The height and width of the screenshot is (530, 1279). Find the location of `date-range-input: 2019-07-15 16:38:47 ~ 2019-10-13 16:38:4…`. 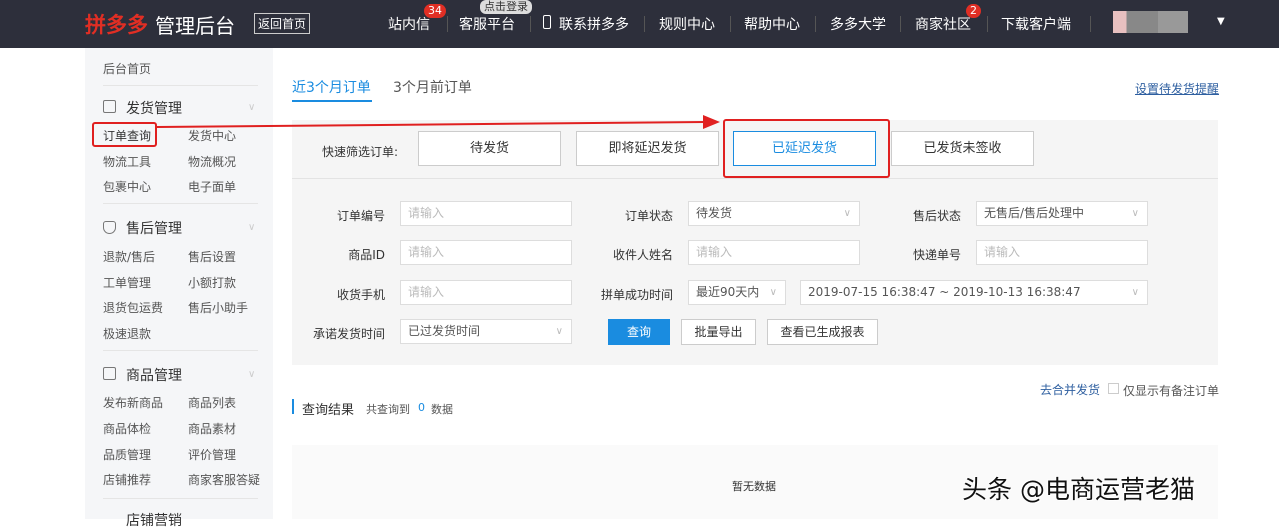

date-range-input: 2019-07-15 16:38:47 ~ 2019-10-13 16:38:4… is located at coordinates (974, 292).